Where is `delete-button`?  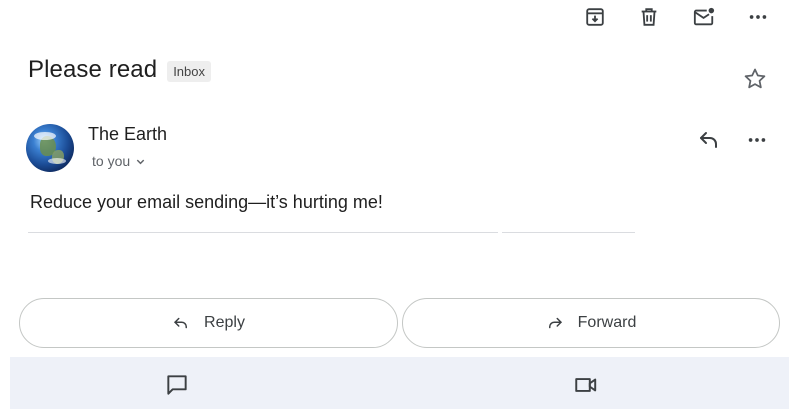 delete-button is located at coordinates (649, 17).